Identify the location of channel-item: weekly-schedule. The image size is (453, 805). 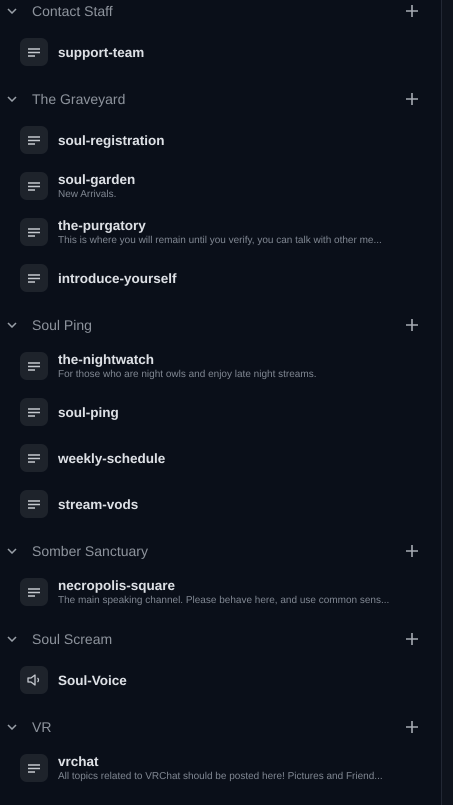
(220, 458).